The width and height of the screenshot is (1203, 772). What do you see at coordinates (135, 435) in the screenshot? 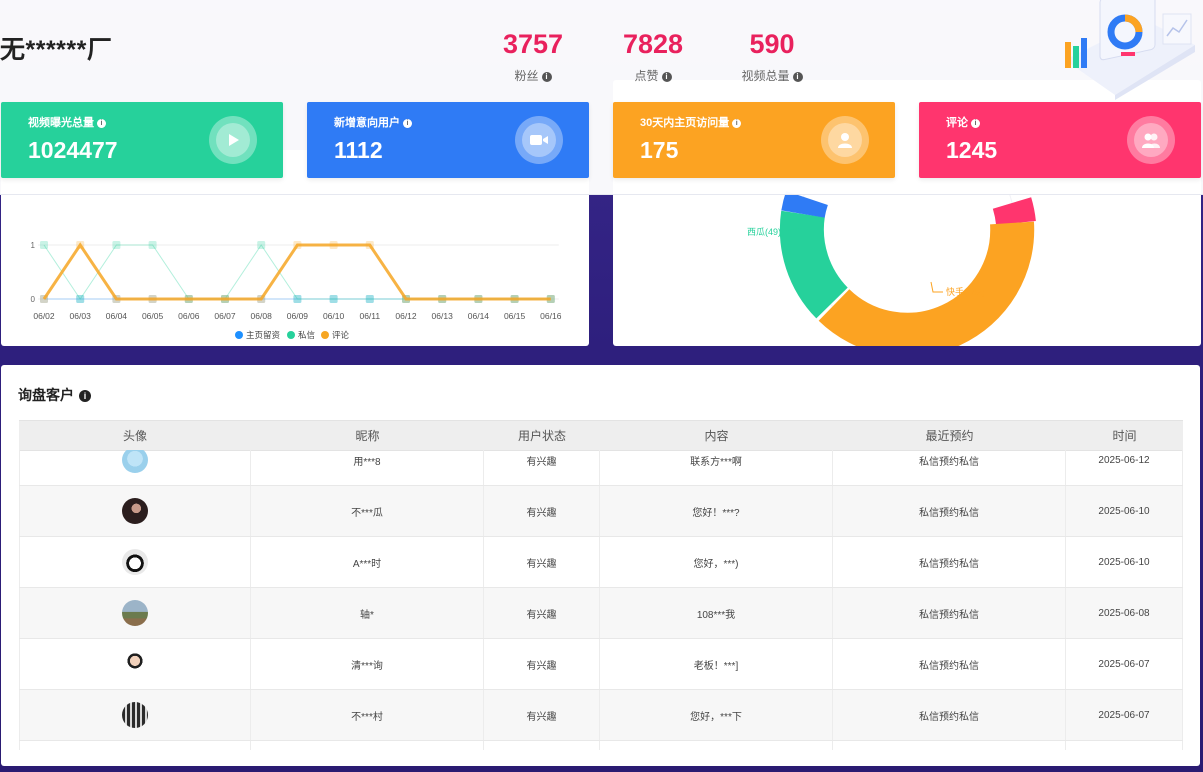
I see `col-avatar: 头像` at bounding box center [135, 435].